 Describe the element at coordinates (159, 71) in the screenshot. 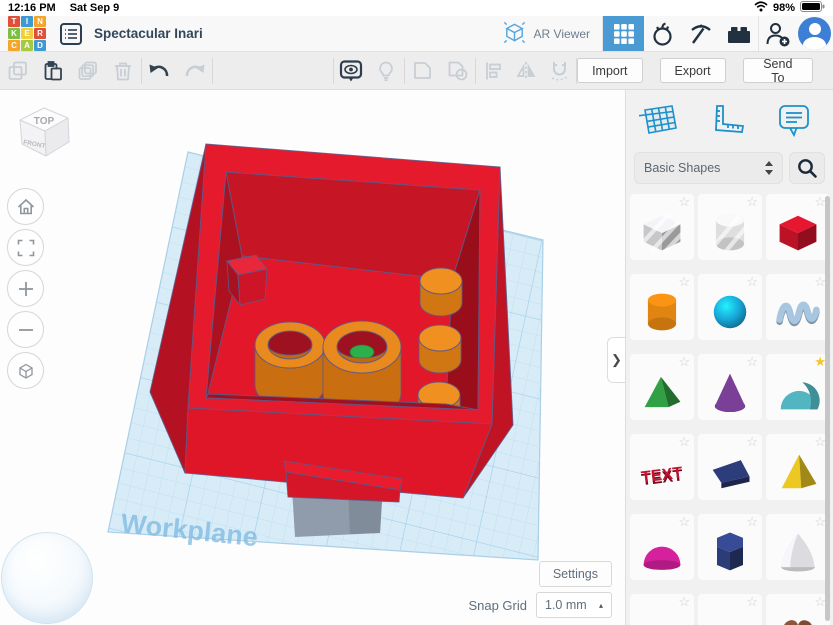

I see `undo-button` at that location.